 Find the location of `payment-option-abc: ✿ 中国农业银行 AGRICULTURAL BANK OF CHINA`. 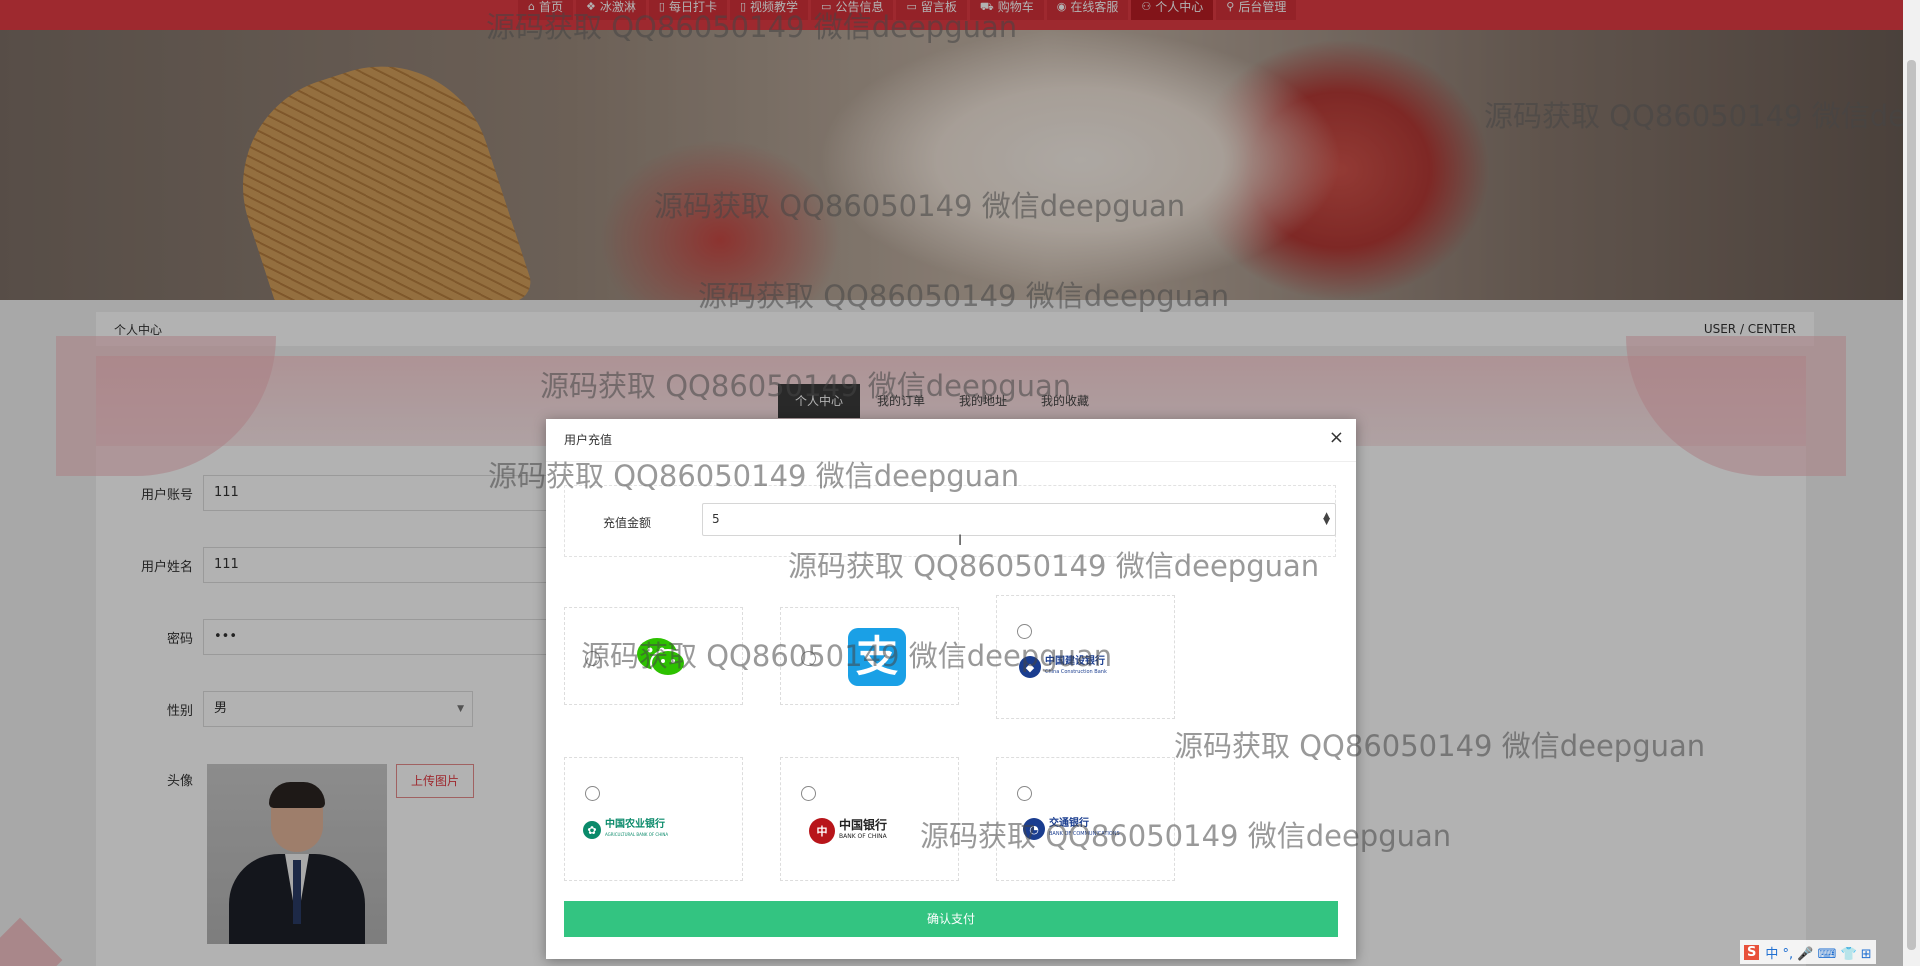

payment-option-abc: ✿ 中国农业银行 AGRICULTURAL BANK OF CHINA is located at coordinates (653, 819).